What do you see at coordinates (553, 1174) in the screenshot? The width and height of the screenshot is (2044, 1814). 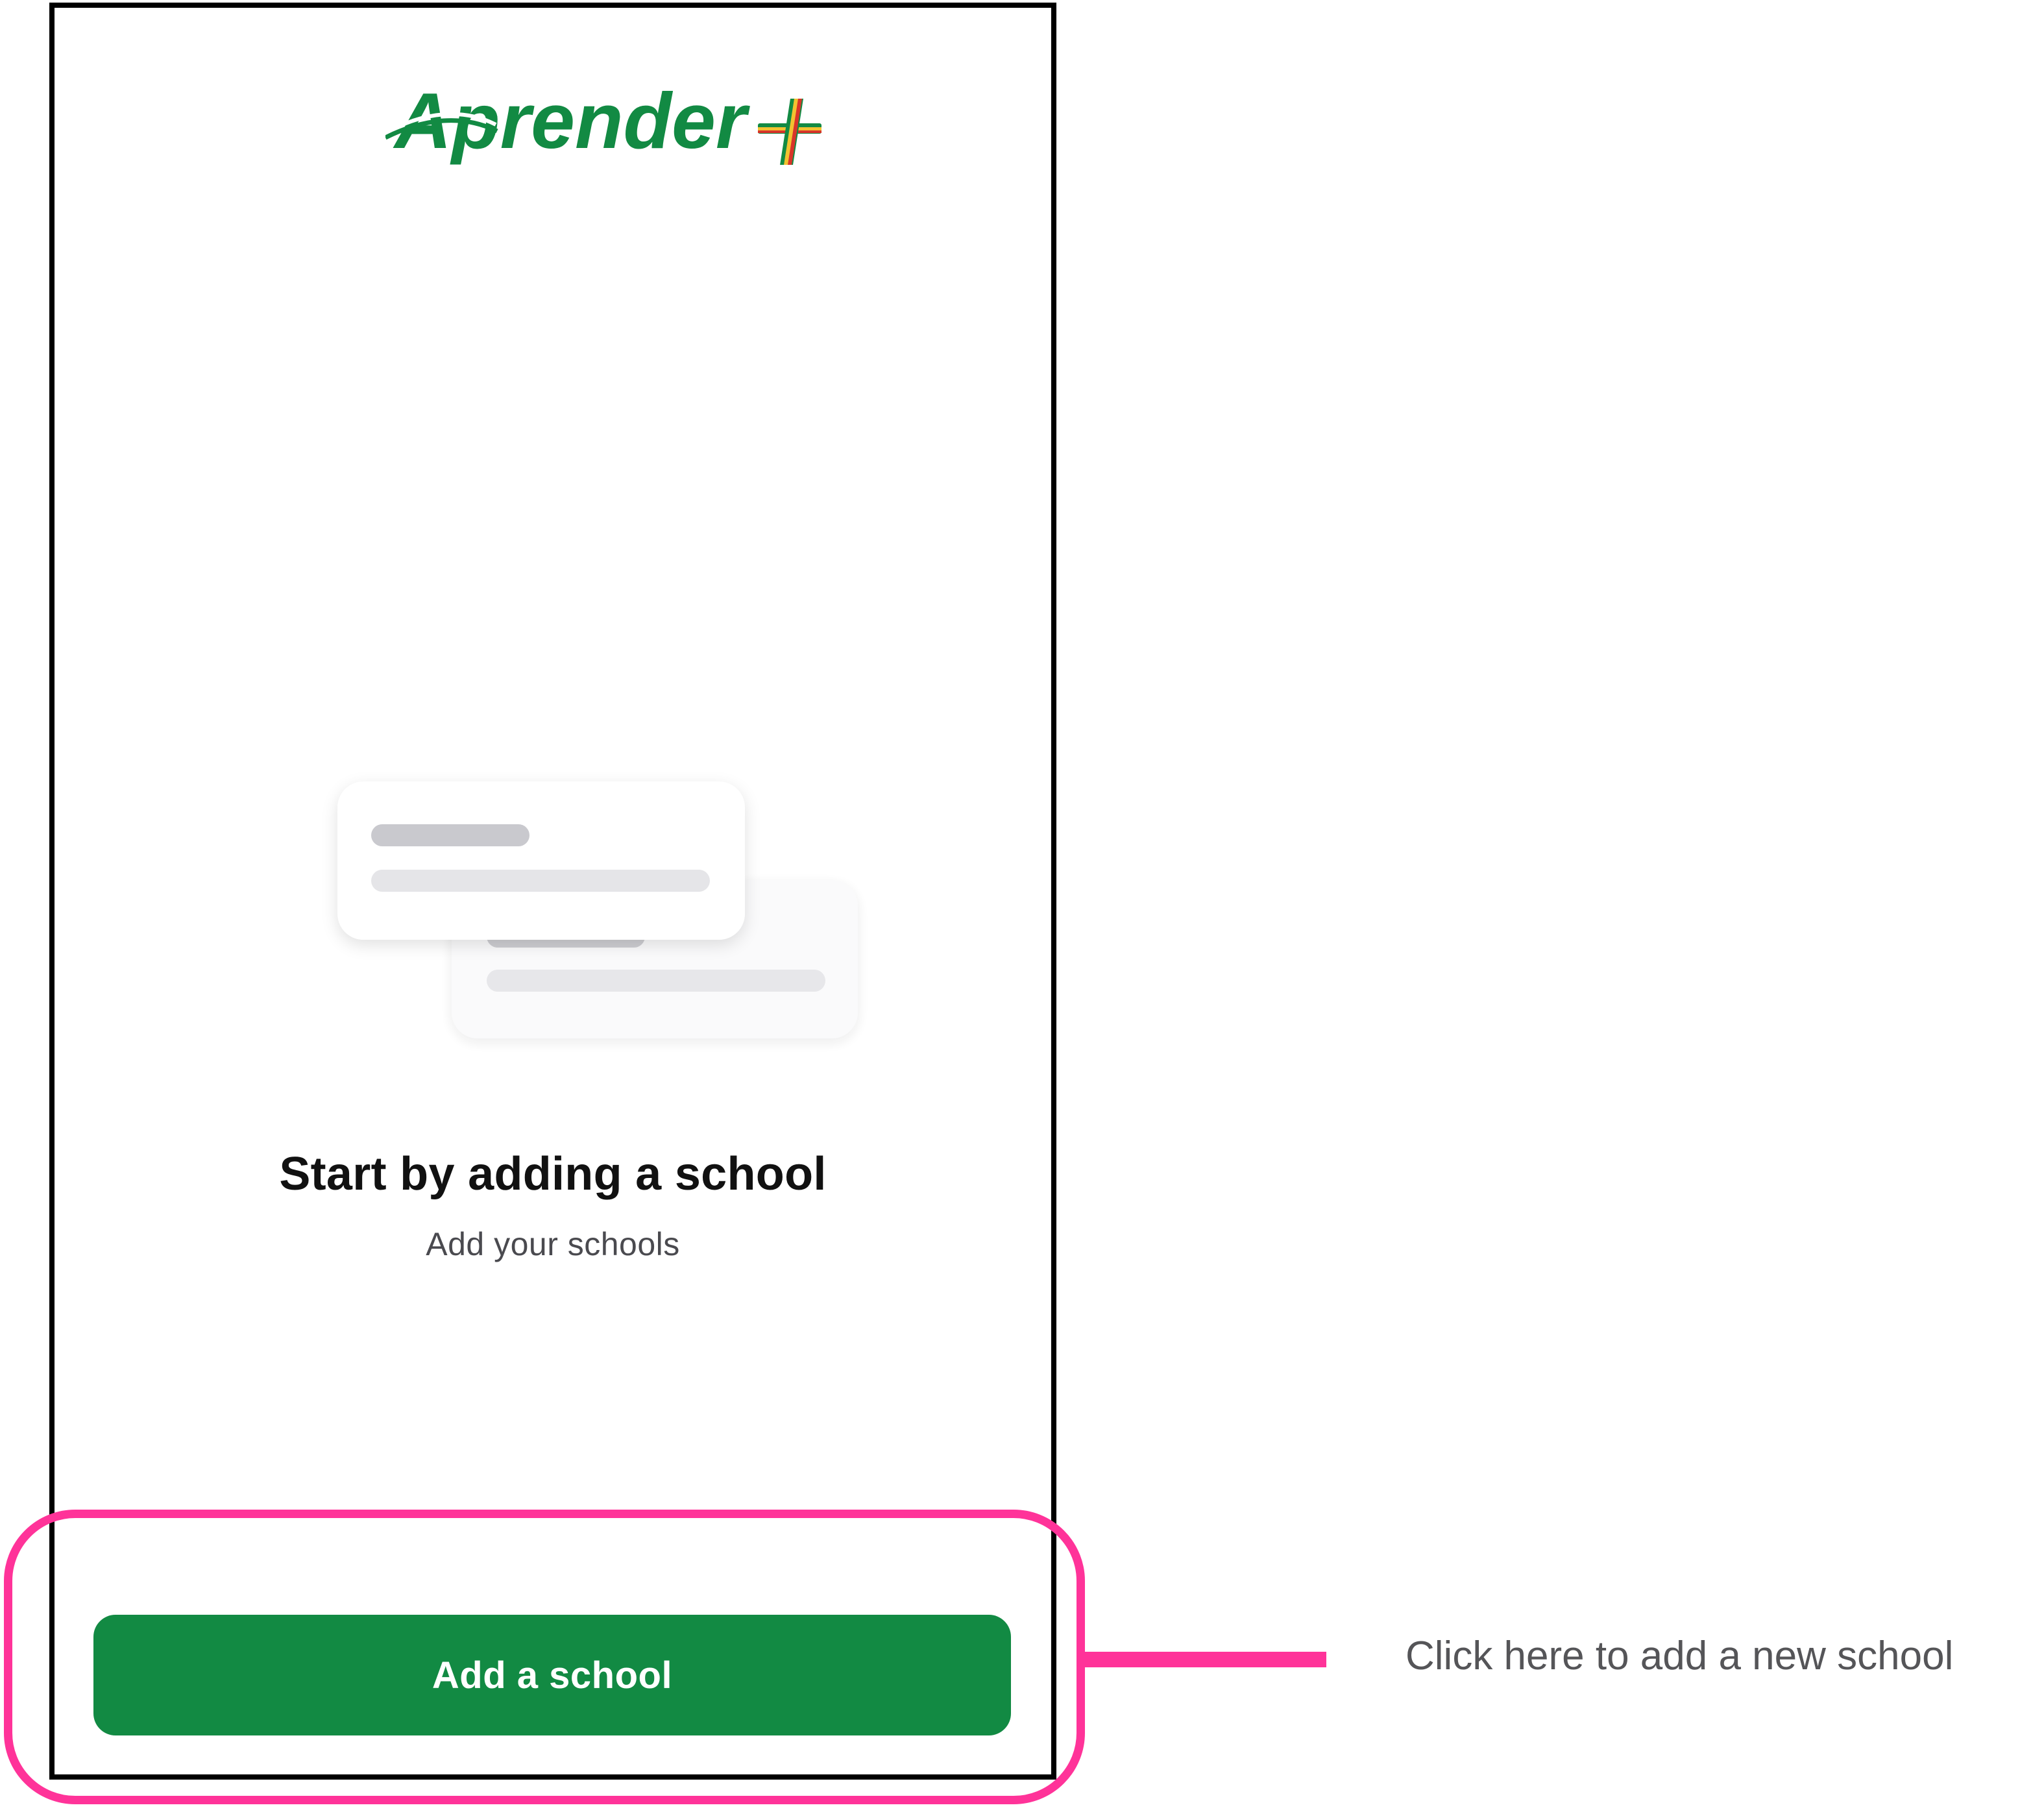 I see `empty-state-title: Start by adding a school` at bounding box center [553, 1174].